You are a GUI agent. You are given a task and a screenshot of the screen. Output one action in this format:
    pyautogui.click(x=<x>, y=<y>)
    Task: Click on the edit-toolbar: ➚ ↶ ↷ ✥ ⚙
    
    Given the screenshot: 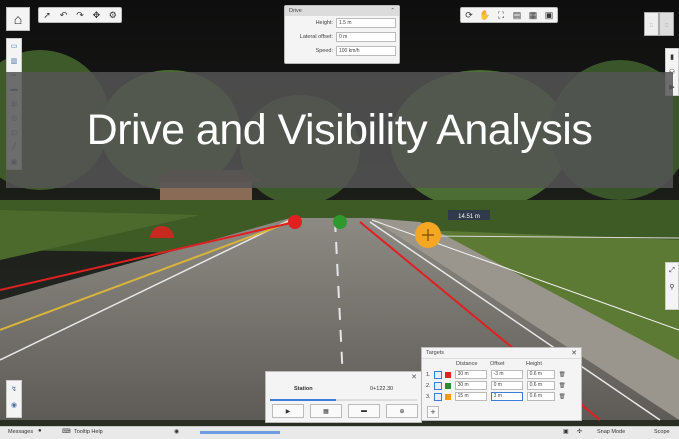 What is the action you would take?
    pyautogui.click(x=80, y=15)
    